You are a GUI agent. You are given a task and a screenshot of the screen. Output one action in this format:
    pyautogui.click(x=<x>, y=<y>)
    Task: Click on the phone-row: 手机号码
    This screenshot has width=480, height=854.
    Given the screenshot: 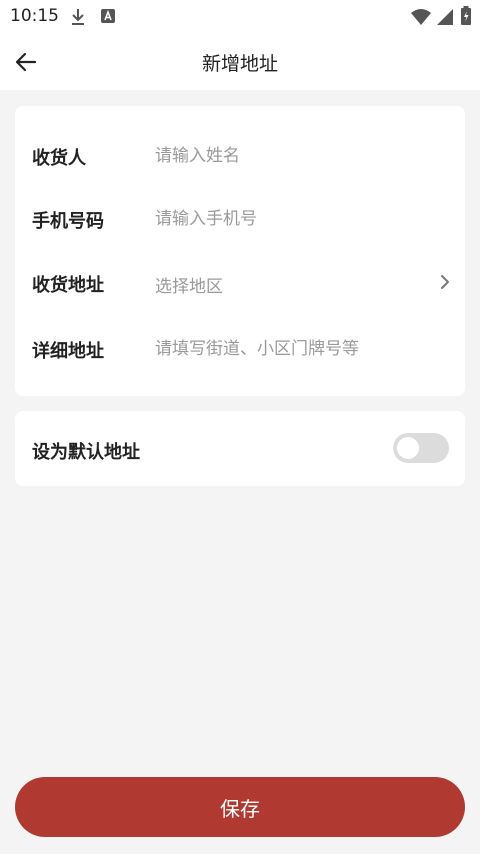 What is the action you would take?
    pyautogui.click(x=240, y=219)
    